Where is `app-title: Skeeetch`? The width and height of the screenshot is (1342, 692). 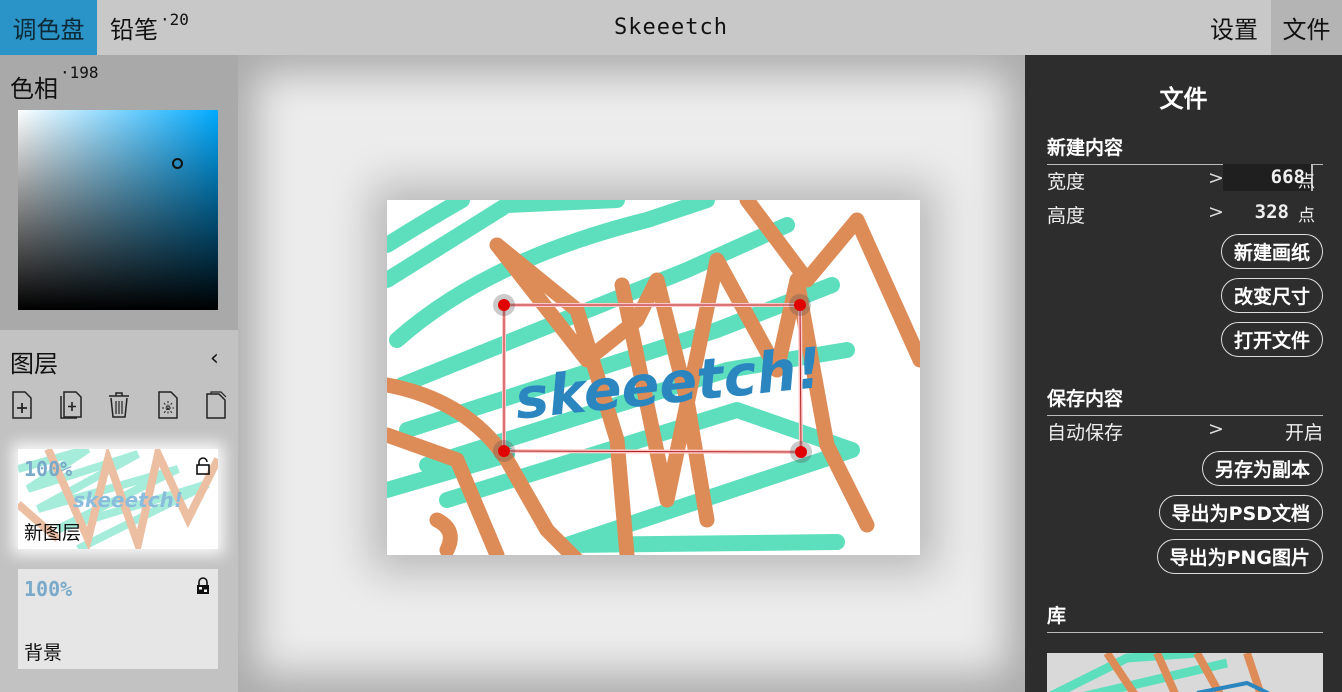
app-title: Skeeetch is located at coordinates (671, 27).